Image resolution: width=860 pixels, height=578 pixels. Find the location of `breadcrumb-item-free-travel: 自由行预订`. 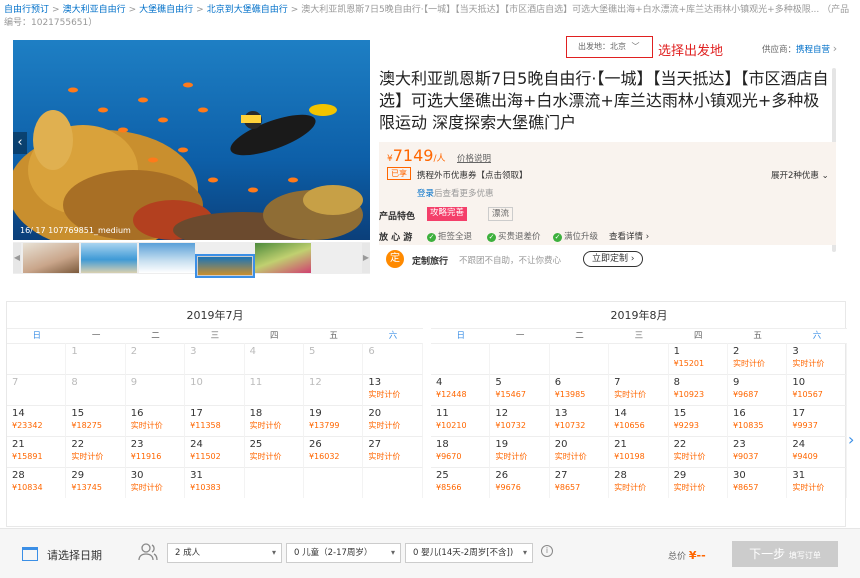

breadcrumb-item-free-travel: 自由行预订 is located at coordinates (26, 10).